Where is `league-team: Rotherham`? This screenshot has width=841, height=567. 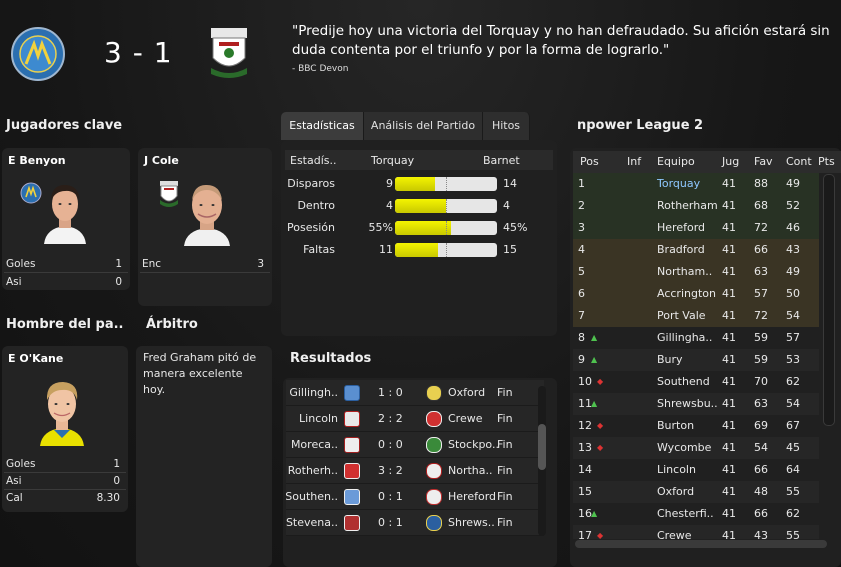 league-team: Rotherham is located at coordinates (687, 205).